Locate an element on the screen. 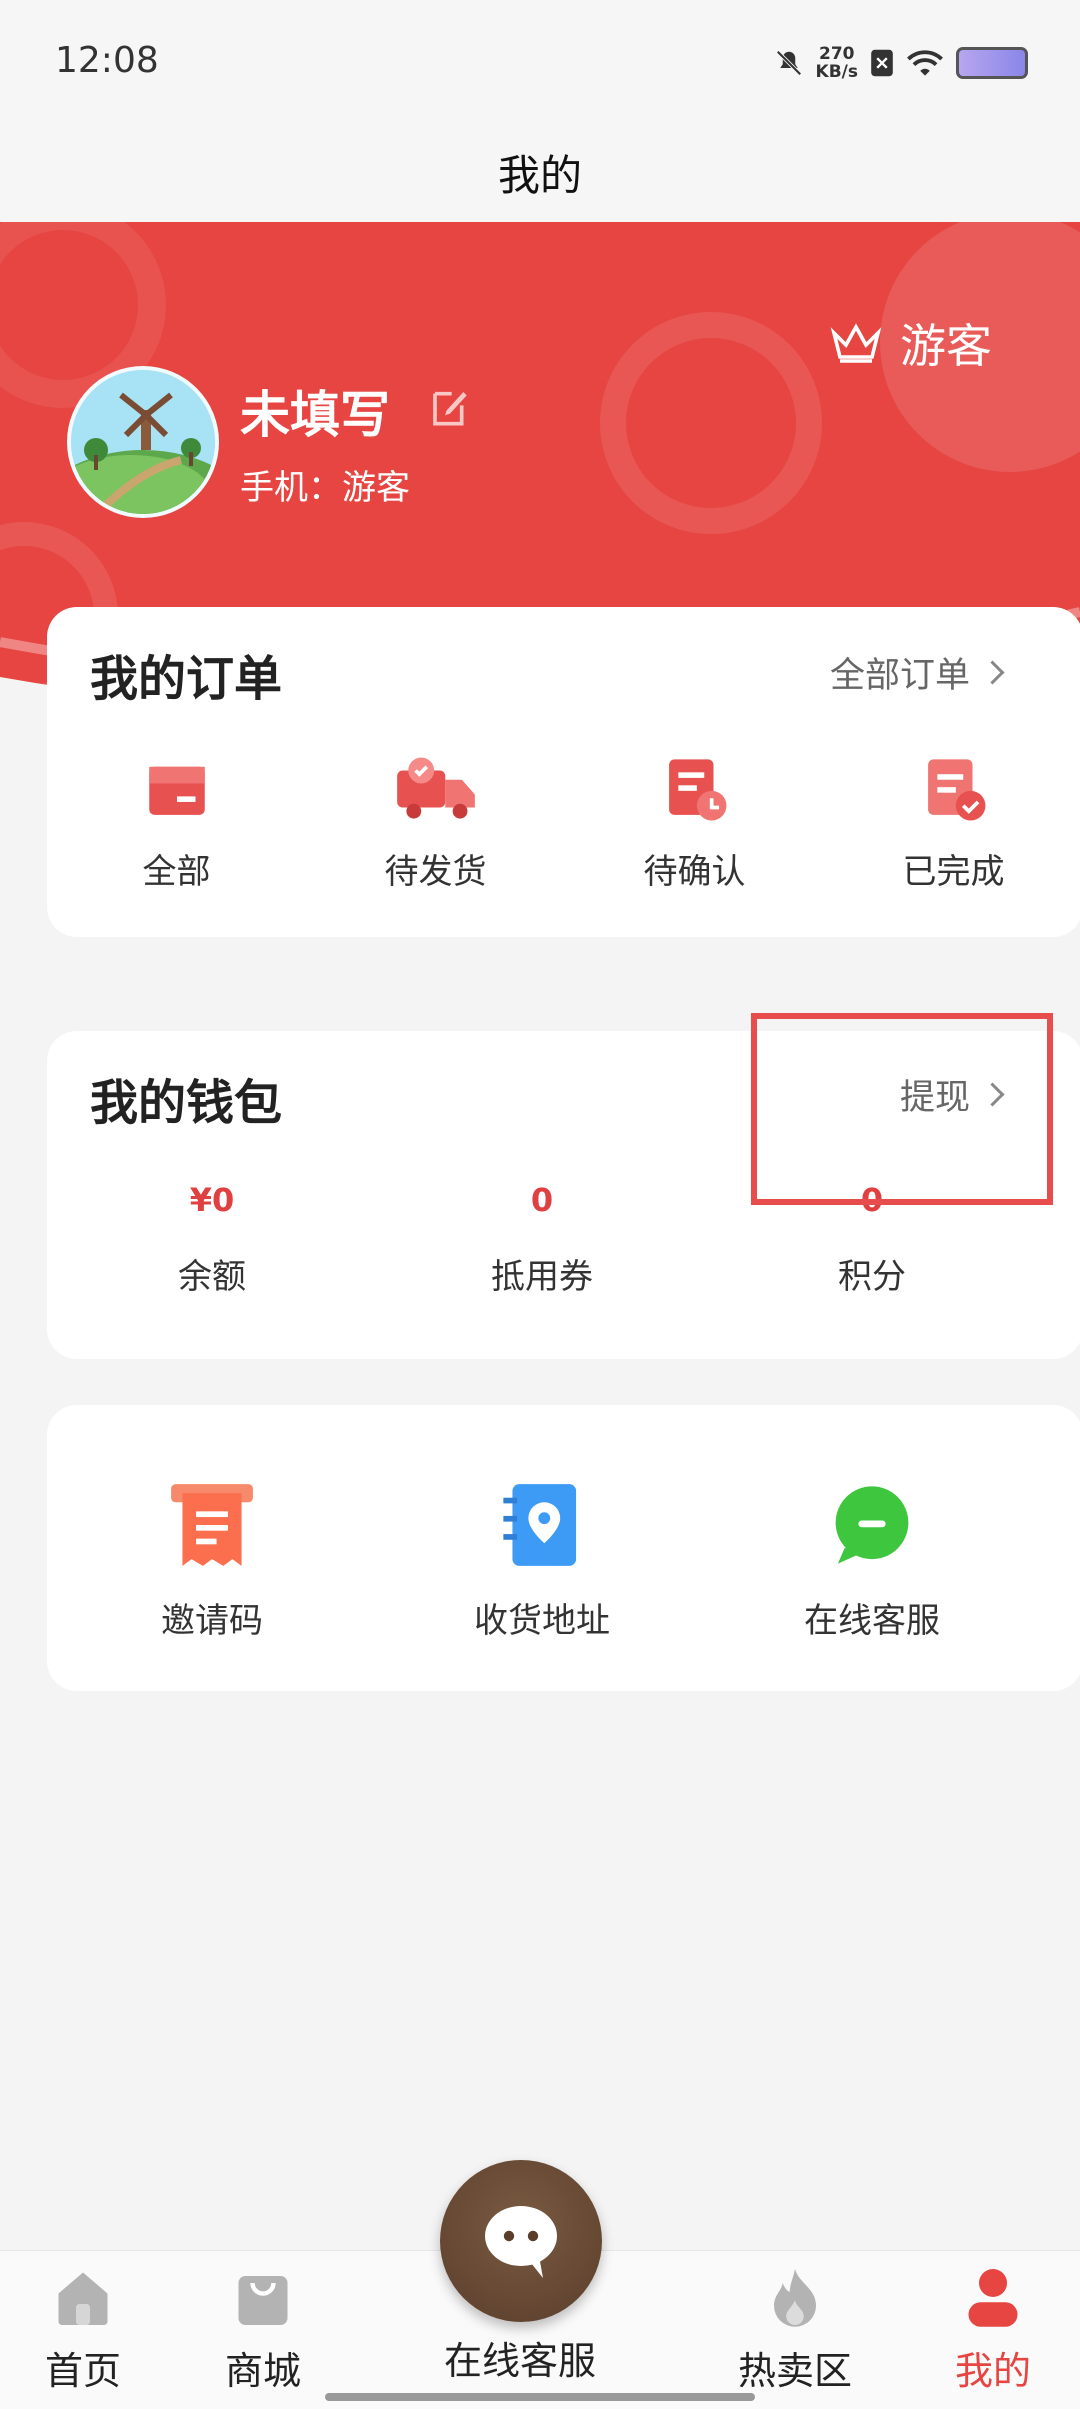 This screenshot has height=2409, width=1080. balance-value: ¥0 is located at coordinates (212, 1200).